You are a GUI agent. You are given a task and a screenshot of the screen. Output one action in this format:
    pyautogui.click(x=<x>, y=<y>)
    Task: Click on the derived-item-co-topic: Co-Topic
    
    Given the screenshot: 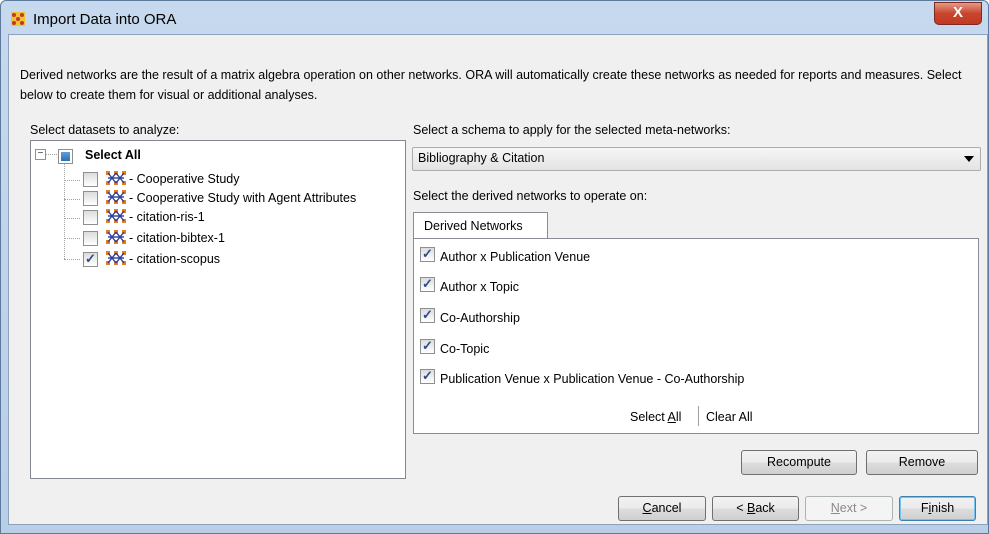 What is the action you would take?
    pyautogui.click(x=455, y=348)
    